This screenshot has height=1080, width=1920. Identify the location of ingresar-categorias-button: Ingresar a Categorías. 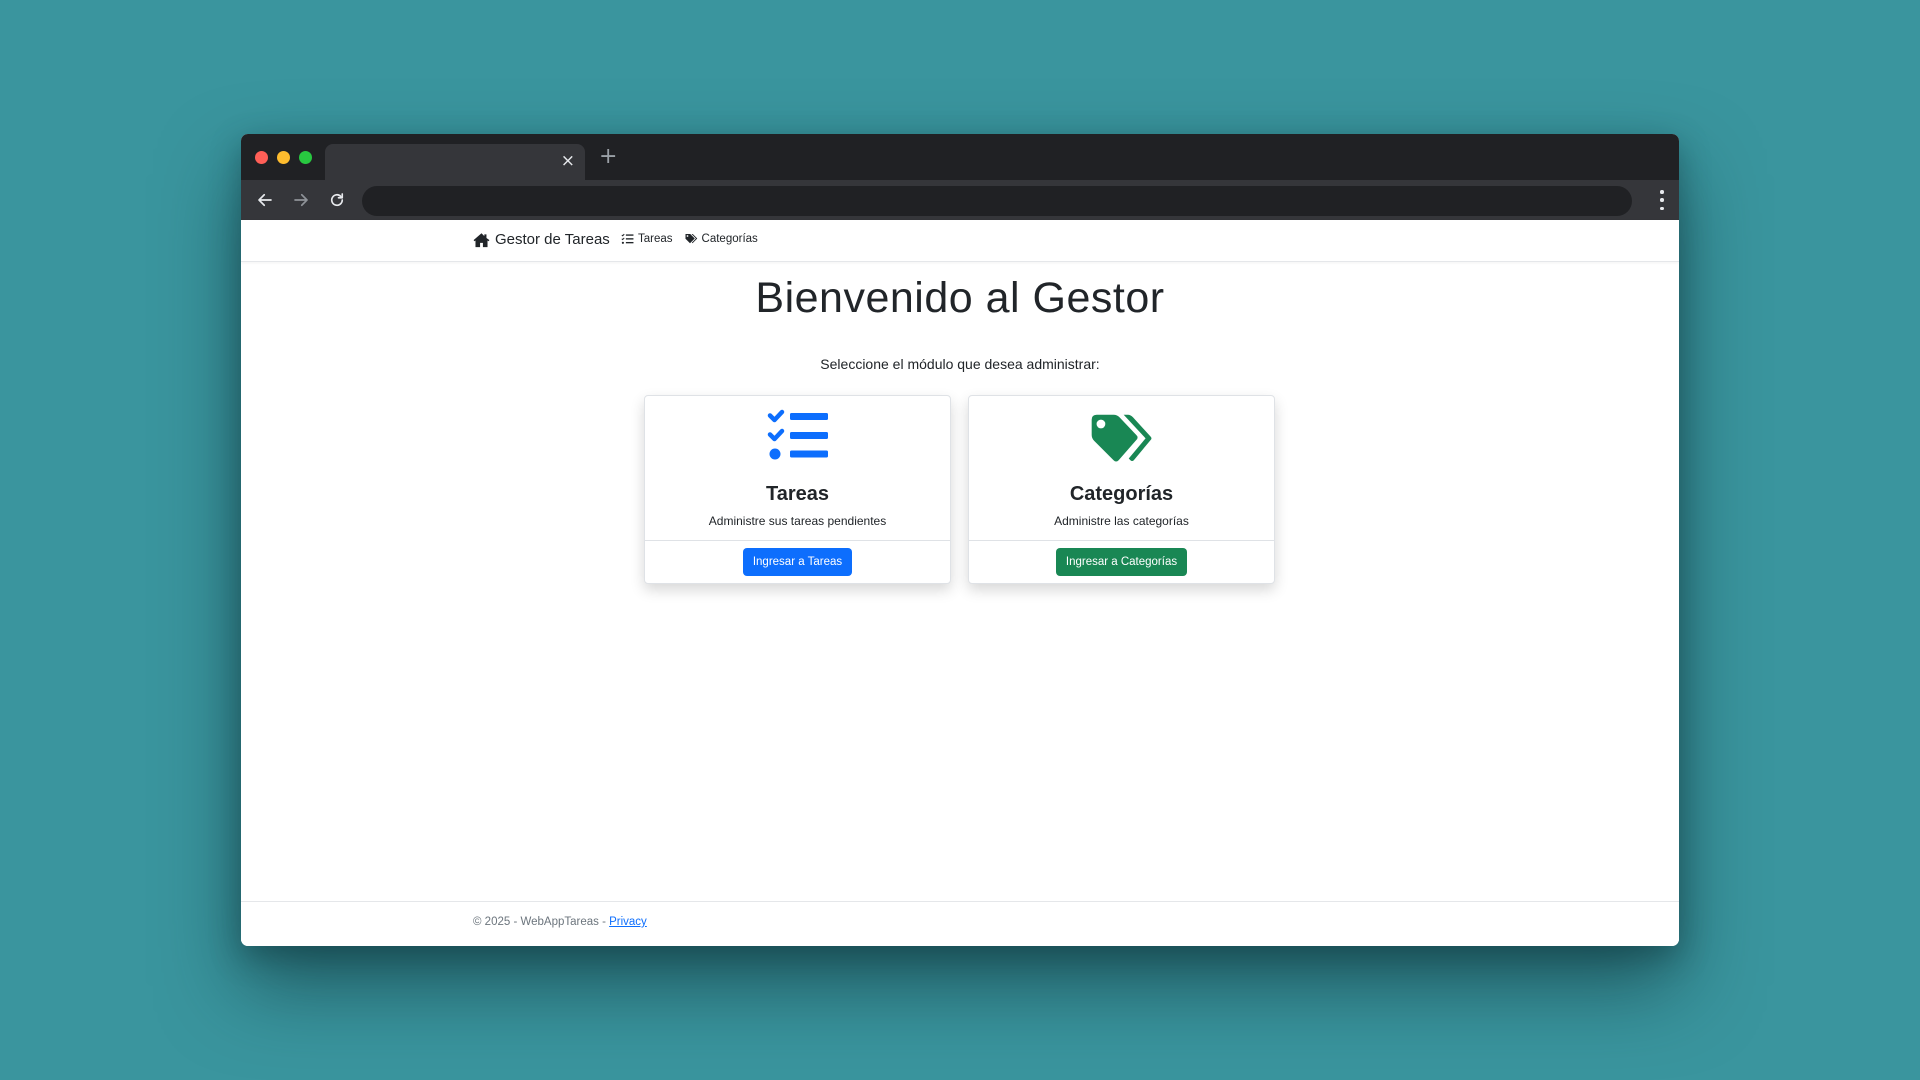
(1121, 562).